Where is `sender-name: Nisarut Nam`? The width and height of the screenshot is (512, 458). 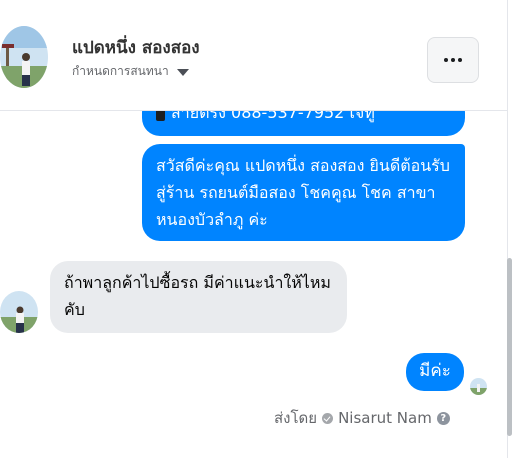
sender-name: Nisarut Nam is located at coordinates (385, 418).